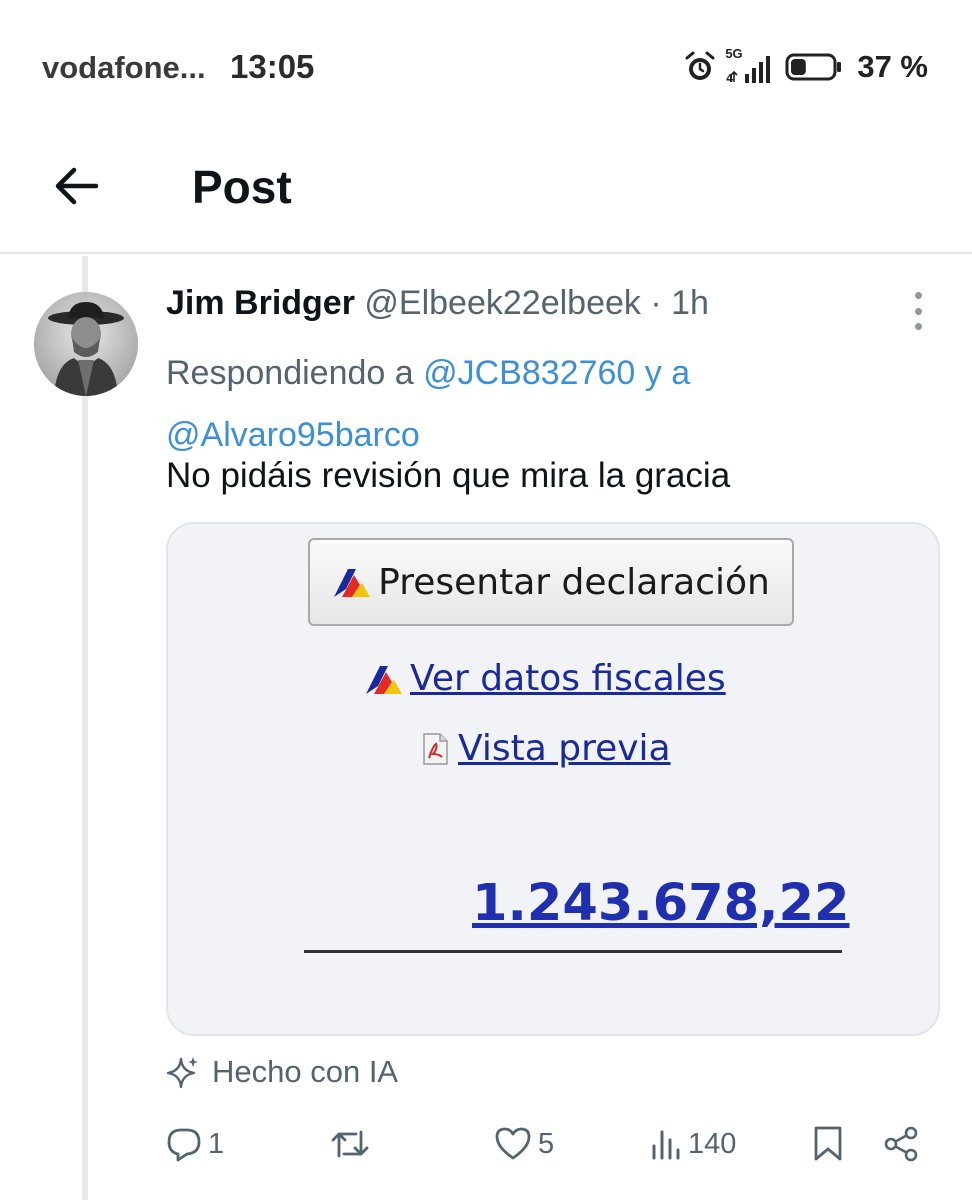 This screenshot has width=972, height=1200. What do you see at coordinates (712, 1143) in the screenshot?
I see `view-count: 140` at bounding box center [712, 1143].